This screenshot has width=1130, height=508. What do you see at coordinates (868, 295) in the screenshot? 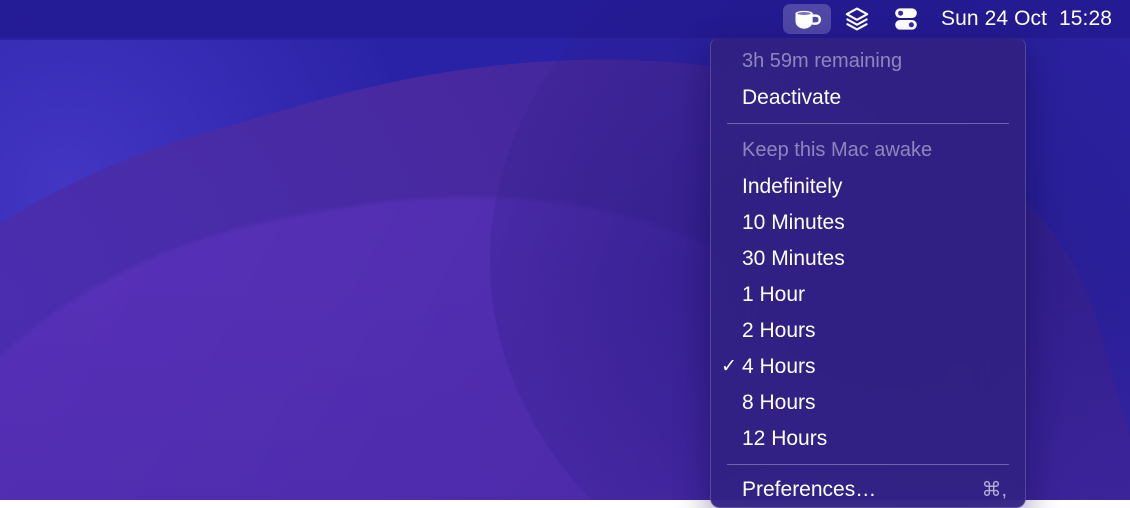
I see `menu-item-1-hour: 1 Hour` at bounding box center [868, 295].